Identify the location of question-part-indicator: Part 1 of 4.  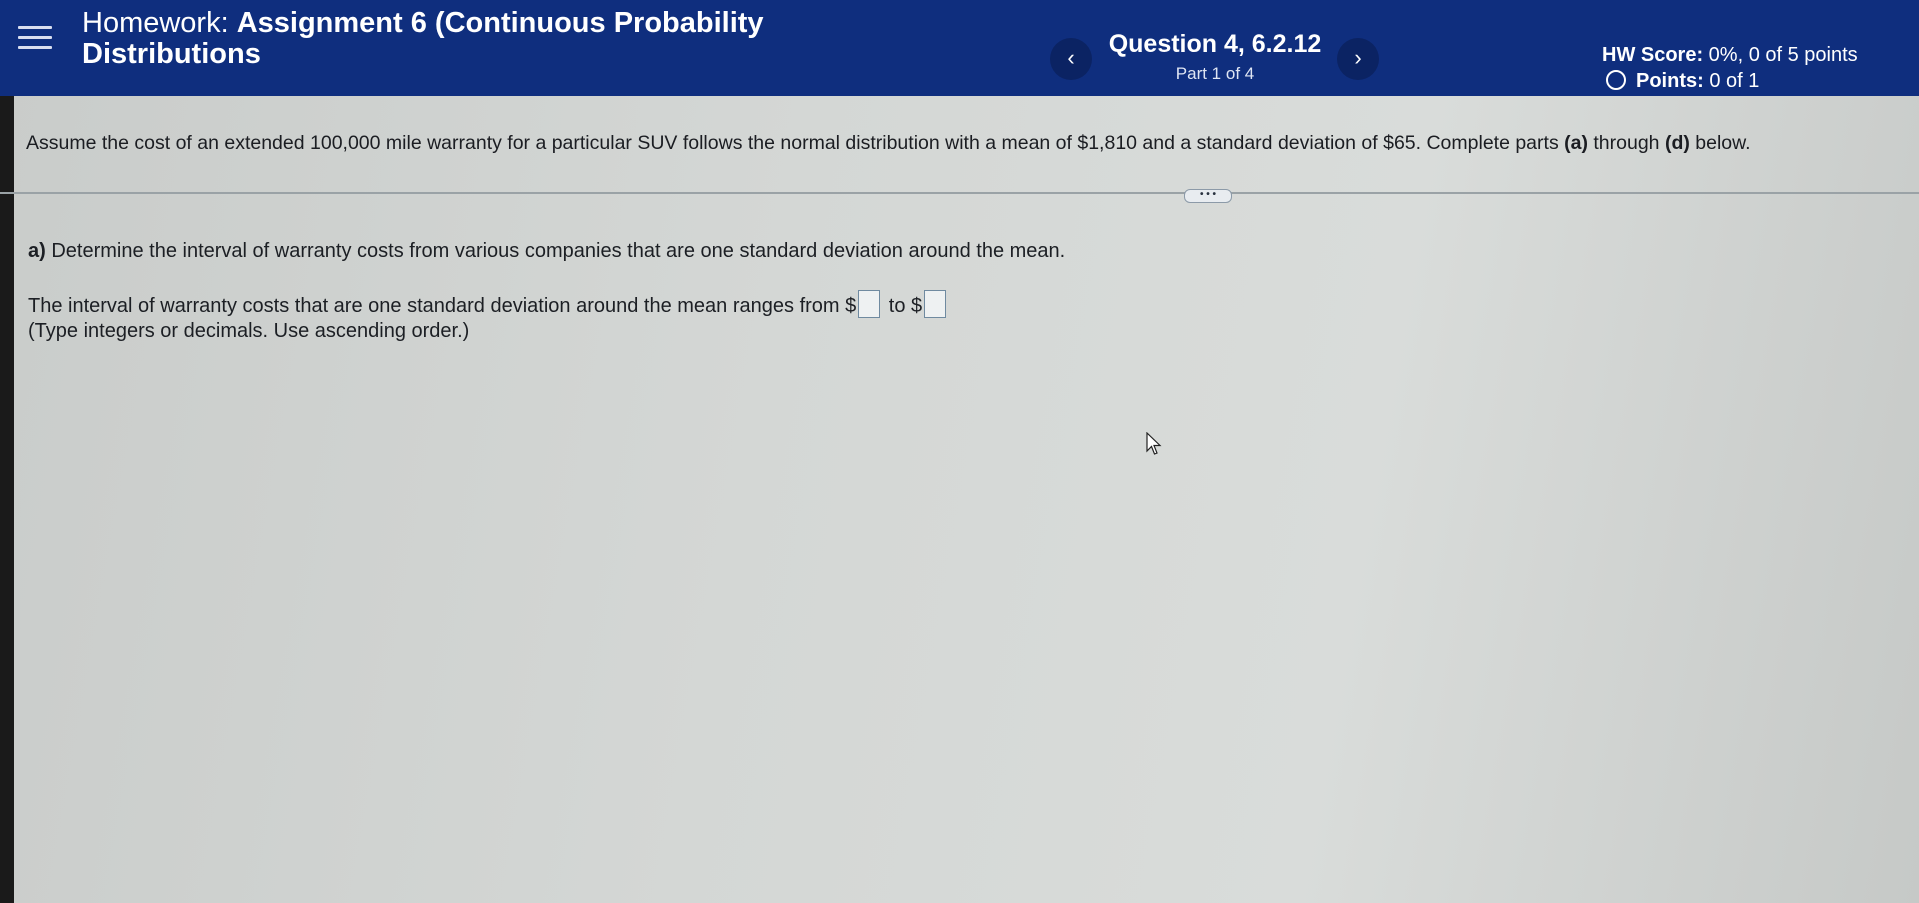
(1215, 73).